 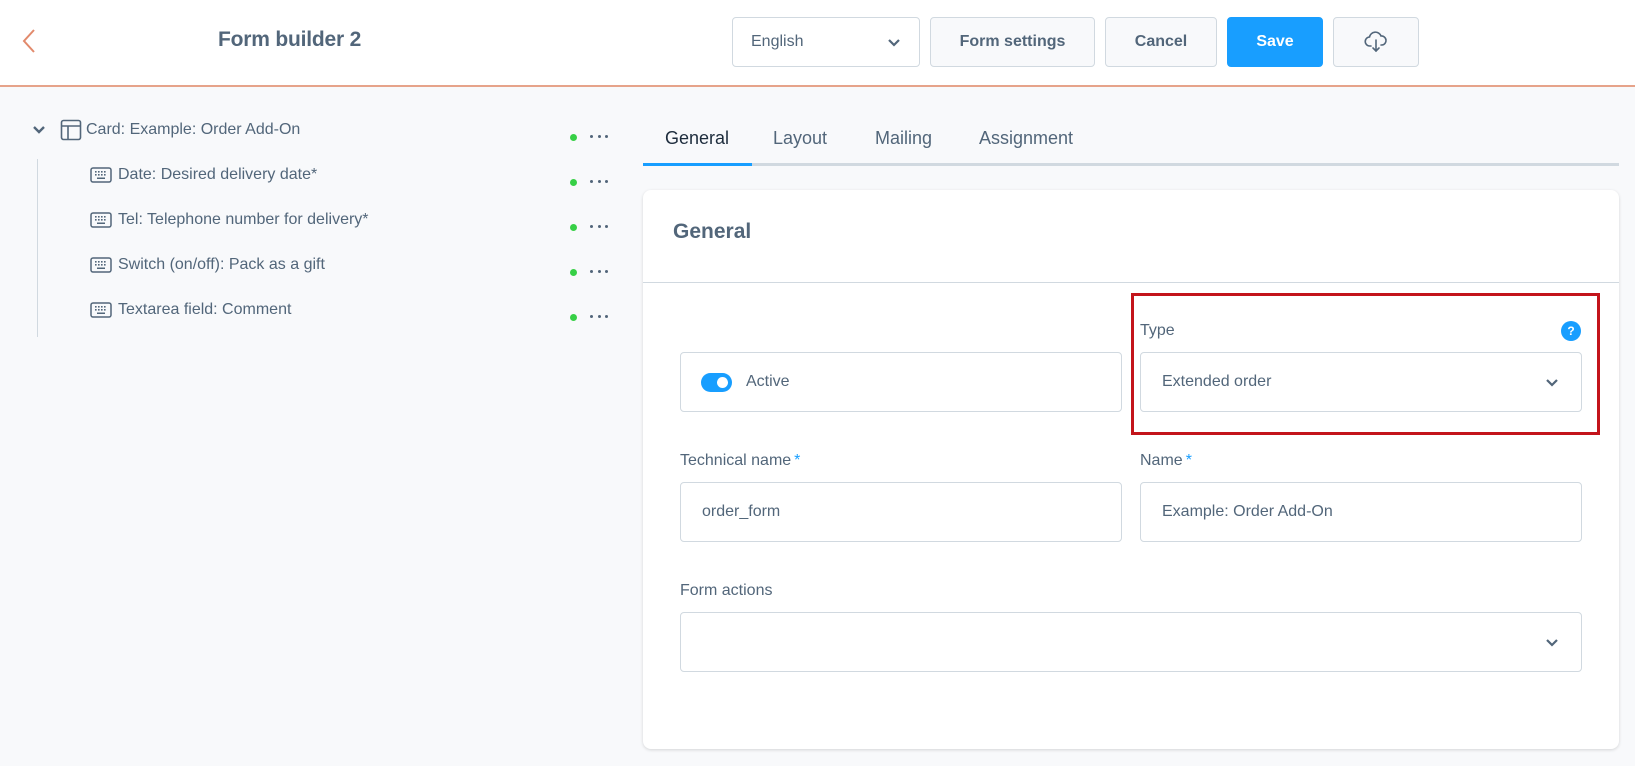 I want to click on card-divider, so click(x=1131, y=282).